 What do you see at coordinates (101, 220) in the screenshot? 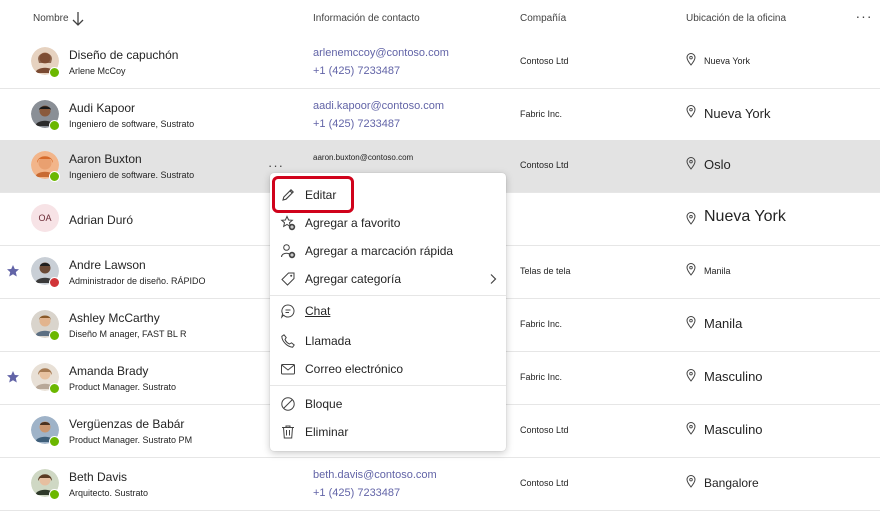
I see `contact-name: Adrian Duró` at bounding box center [101, 220].